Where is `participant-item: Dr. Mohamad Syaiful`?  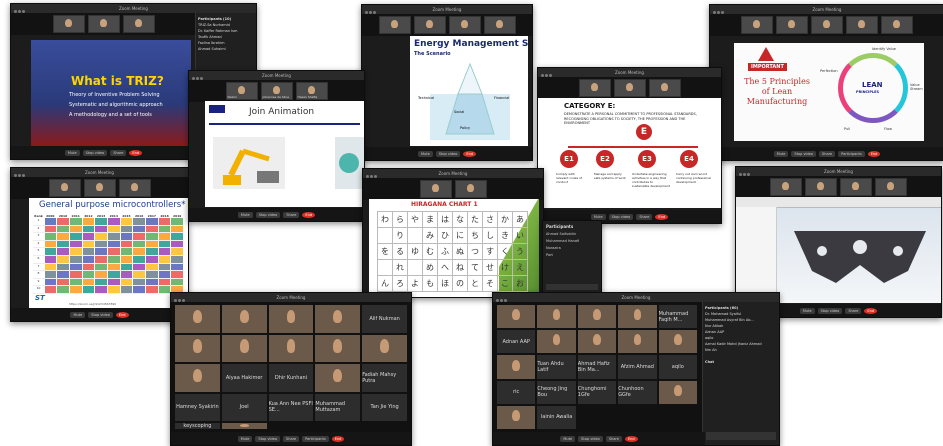
participant-item: Dr. Mohamad Syaiful is located at coordinates (741, 314).